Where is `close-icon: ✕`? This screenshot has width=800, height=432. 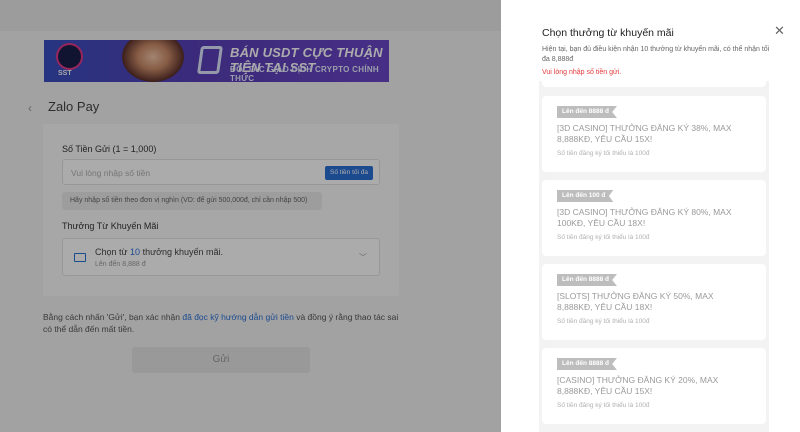
close-icon: ✕ is located at coordinates (779, 31).